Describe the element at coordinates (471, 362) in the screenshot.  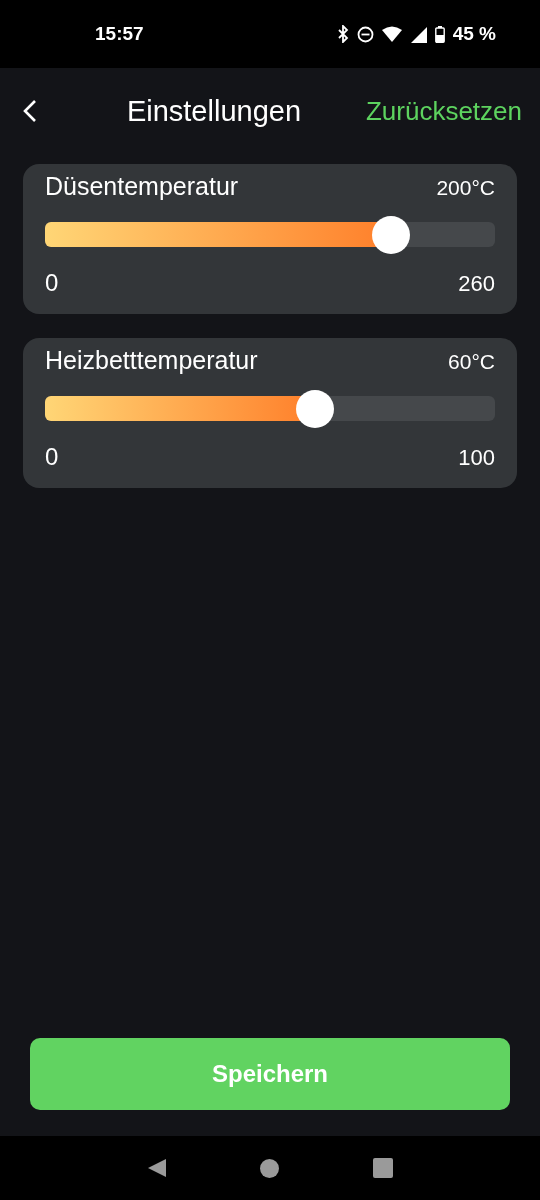
I see `temperature-value: 60°C` at that location.